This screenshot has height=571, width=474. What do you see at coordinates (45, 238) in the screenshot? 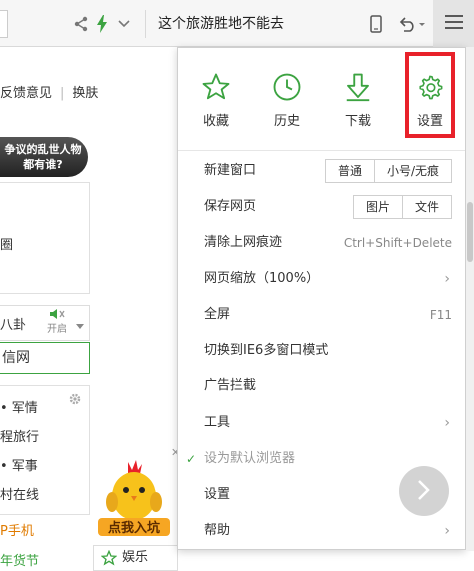
I see `news-card` at bounding box center [45, 238].